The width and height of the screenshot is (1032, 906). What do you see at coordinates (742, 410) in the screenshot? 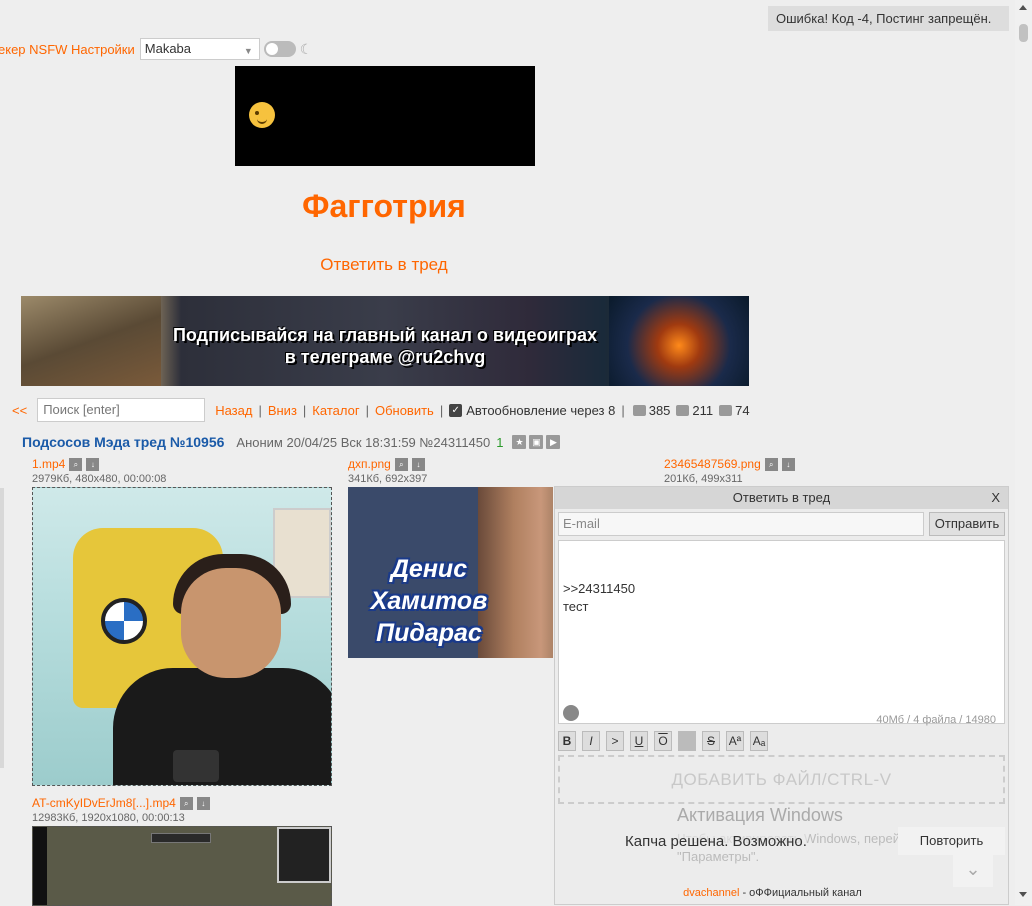
I see `users-count: 74` at bounding box center [742, 410].